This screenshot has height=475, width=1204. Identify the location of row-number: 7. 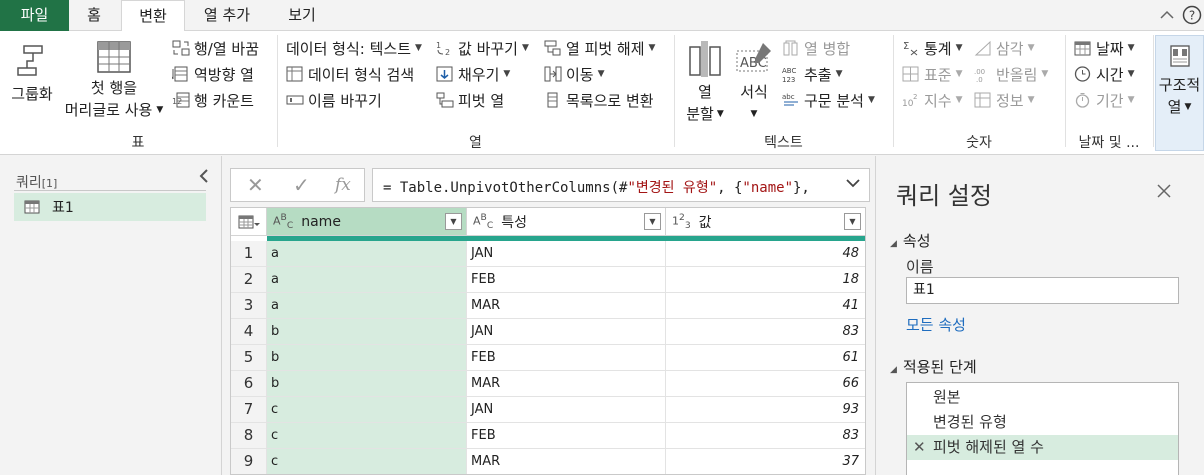
(249, 410).